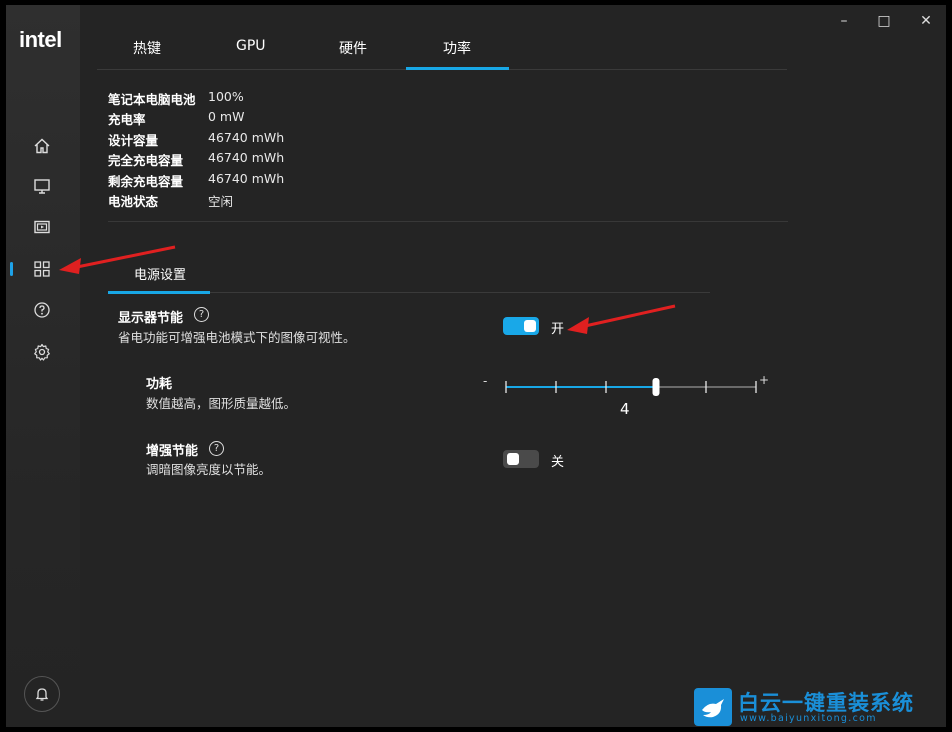 This screenshot has height=732, width=952. What do you see at coordinates (353, 48) in the screenshot?
I see `tab-hardware: 硬件` at bounding box center [353, 48].